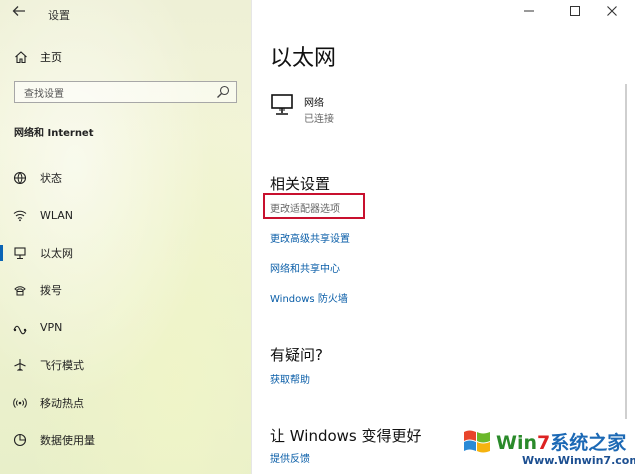 This screenshot has width=635, height=474. Describe the element at coordinates (57, 215) in the screenshot. I see `sidebar-item-label: WLAN` at that location.